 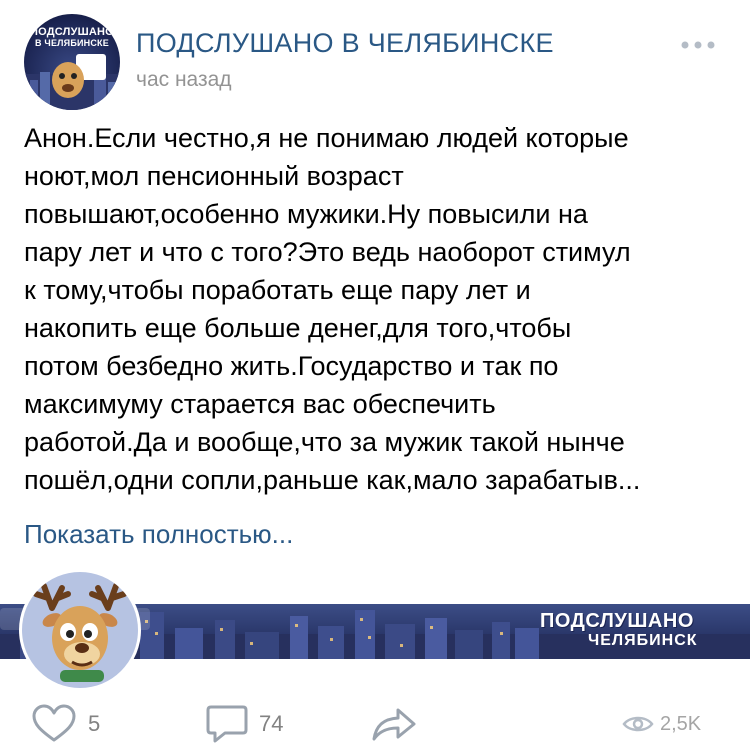 I want to click on group-name-link: ПОДСЛУШАНО В ЧЕЛЯБИНСКЕ, so click(x=345, y=43).